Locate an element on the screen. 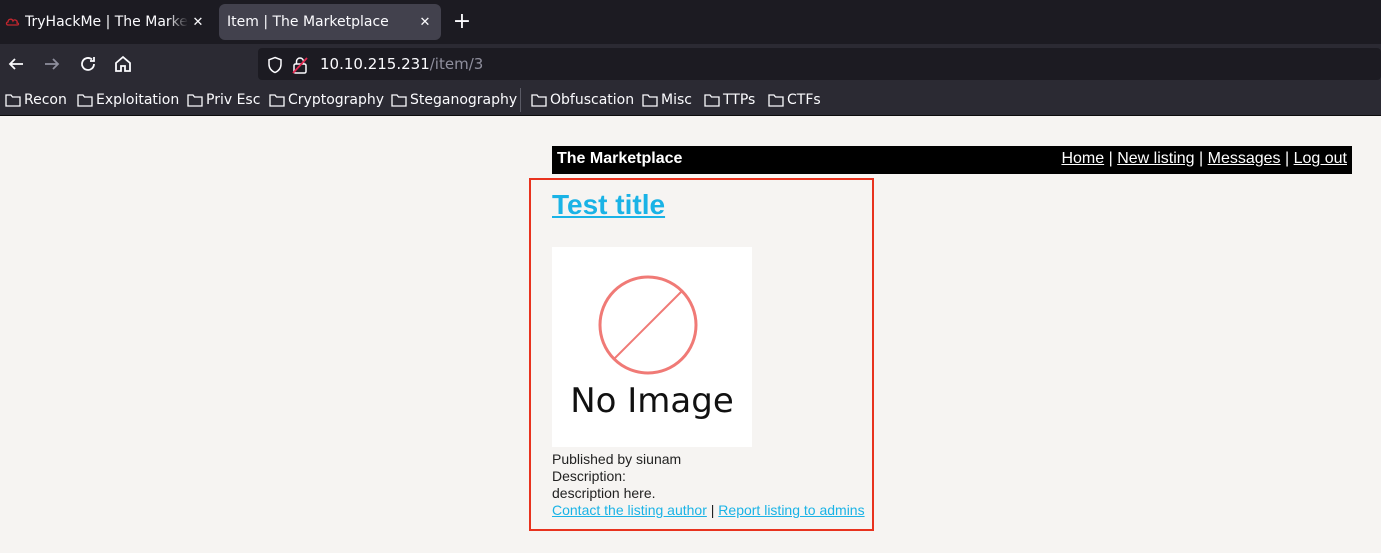  url-host: 10.10.215.231 is located at coordinates (375, 64).